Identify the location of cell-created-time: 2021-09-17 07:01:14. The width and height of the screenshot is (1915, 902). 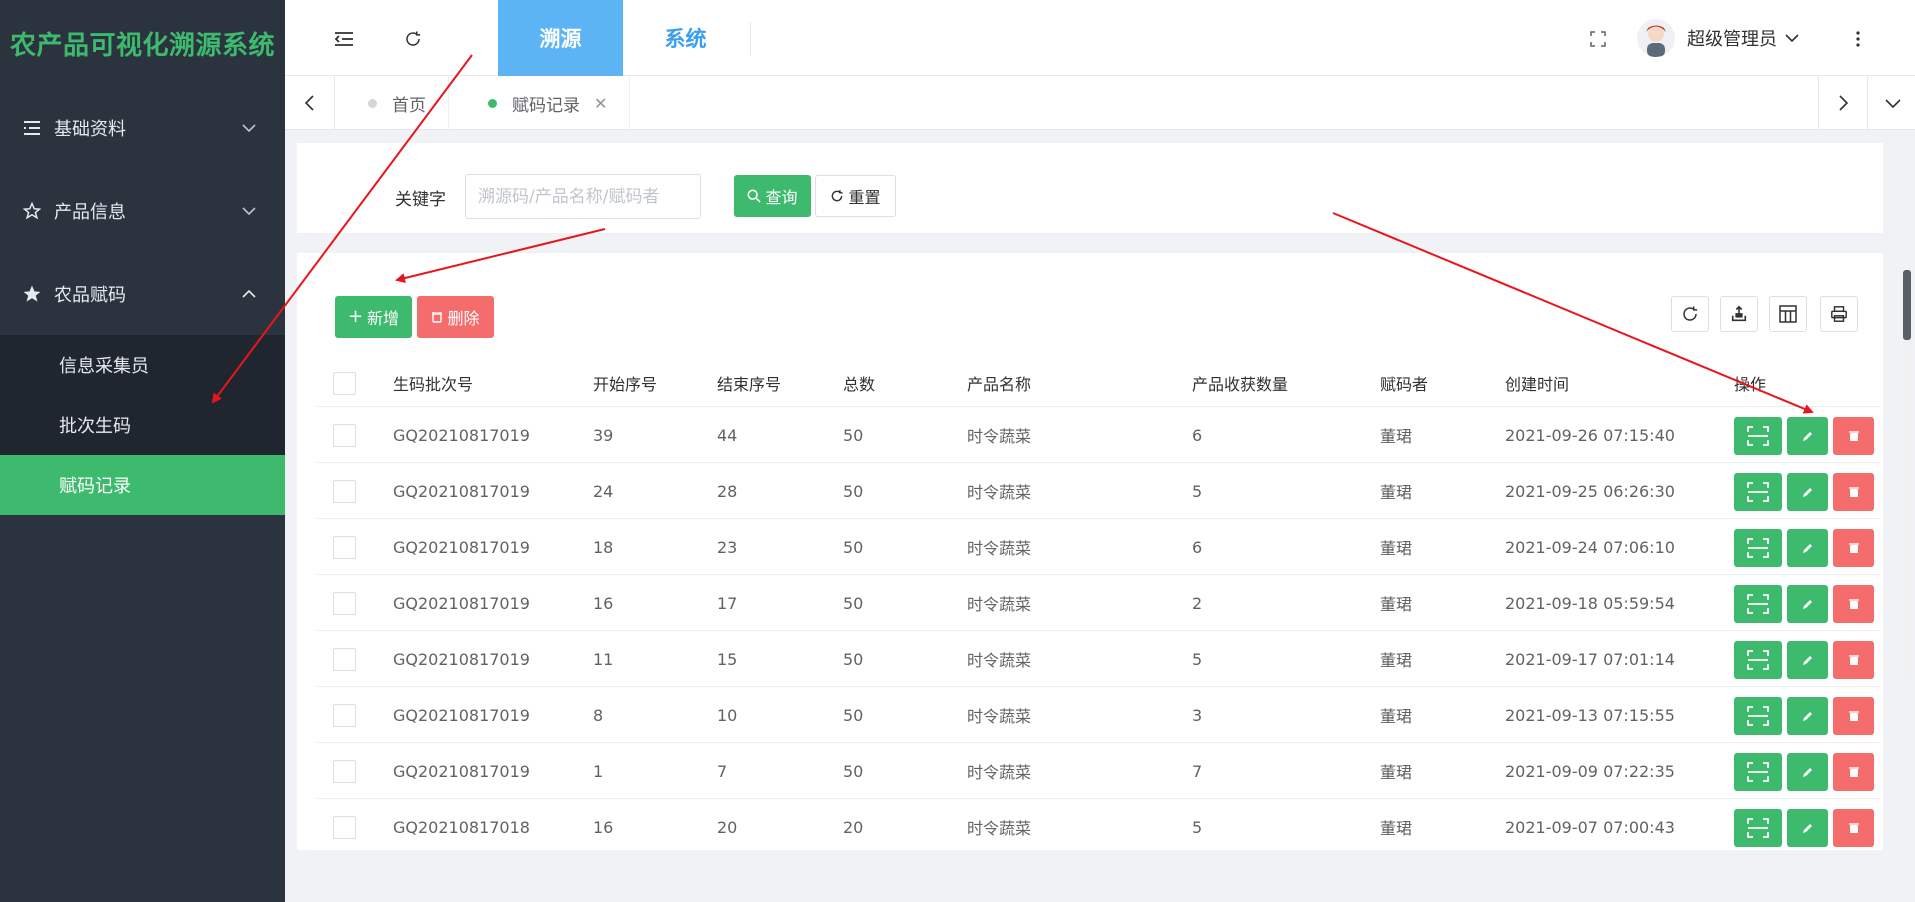
(1590, 659).